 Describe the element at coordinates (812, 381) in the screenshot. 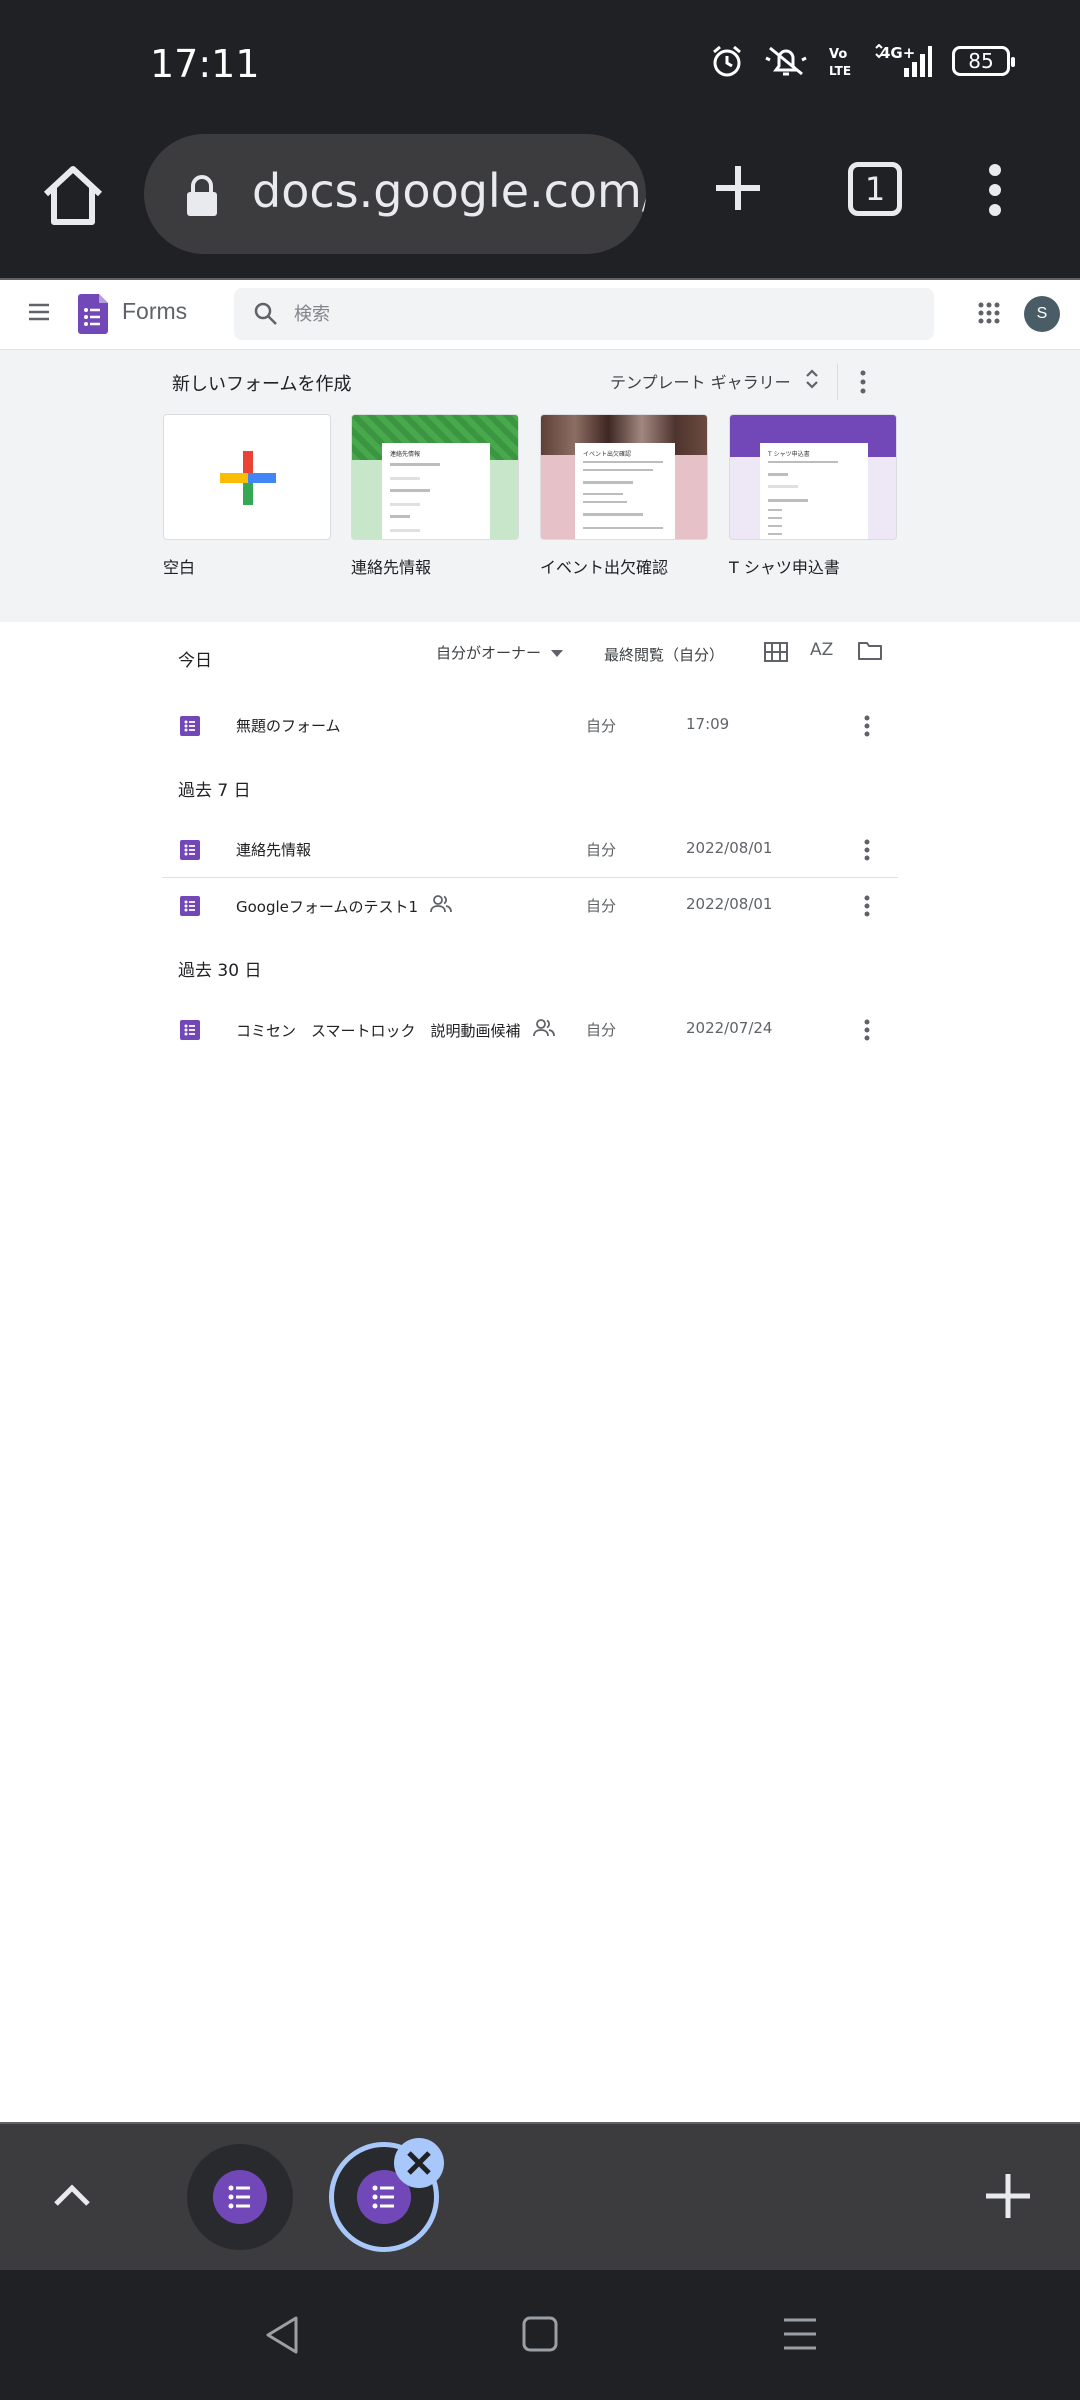

I see `unfold-icon` at that location.